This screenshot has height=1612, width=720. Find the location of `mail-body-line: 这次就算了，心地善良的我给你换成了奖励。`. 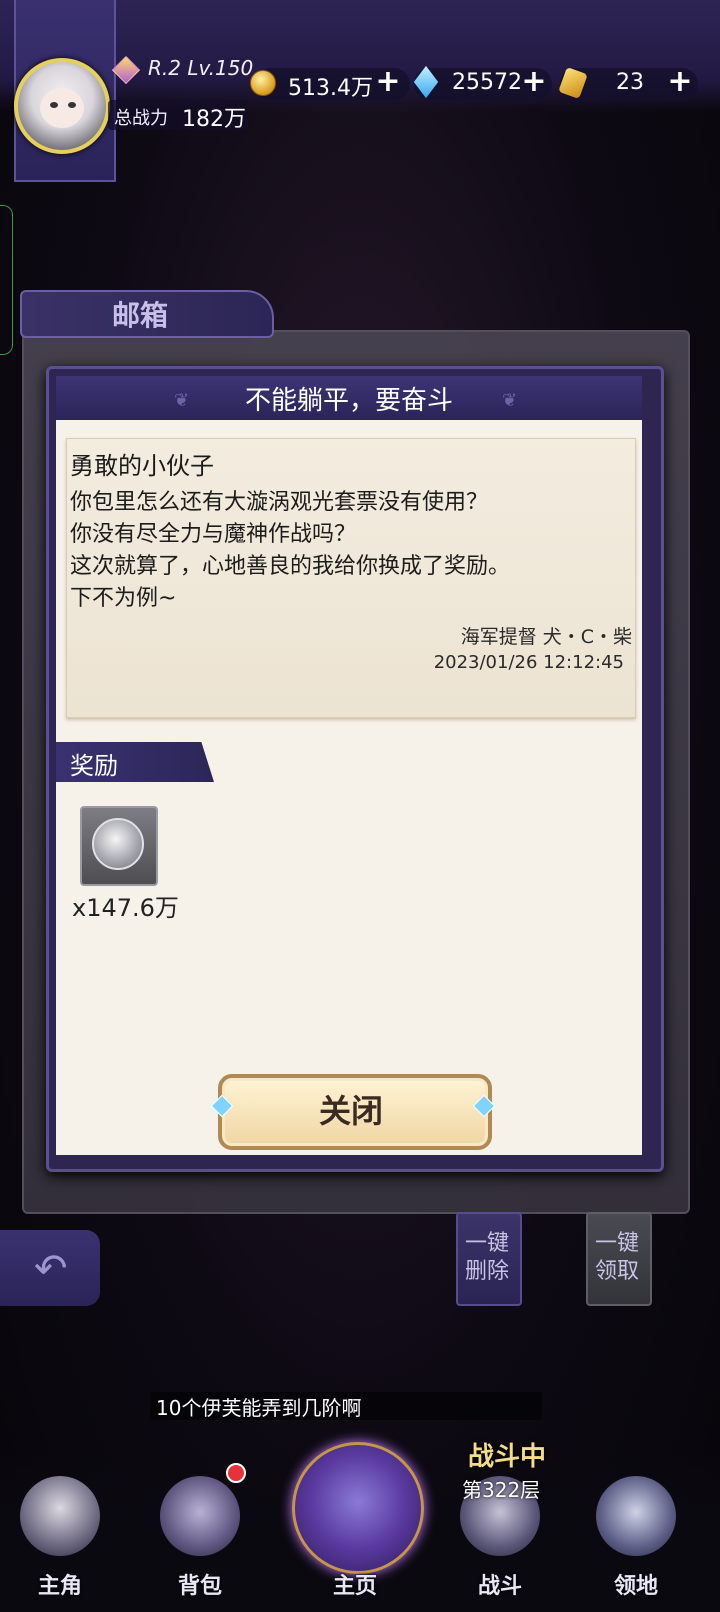

mail-body-line: 这次就算了，心地善良的我给你换成了奖励。 is located at coordinates (290, 566).